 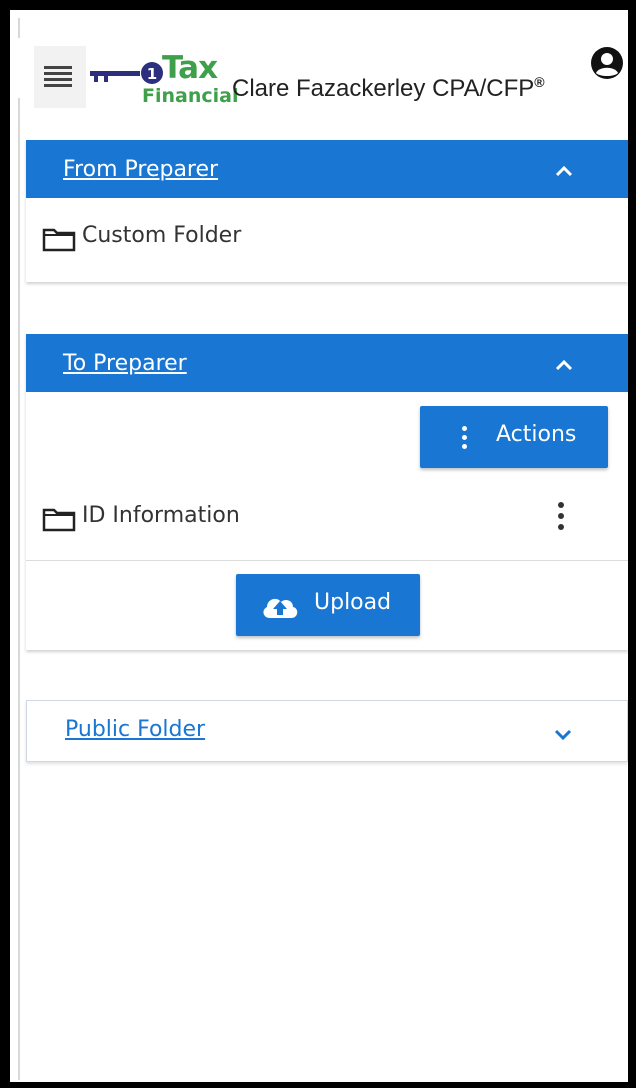 I want to click on key-icon: 1, so click(x=126, y=73).